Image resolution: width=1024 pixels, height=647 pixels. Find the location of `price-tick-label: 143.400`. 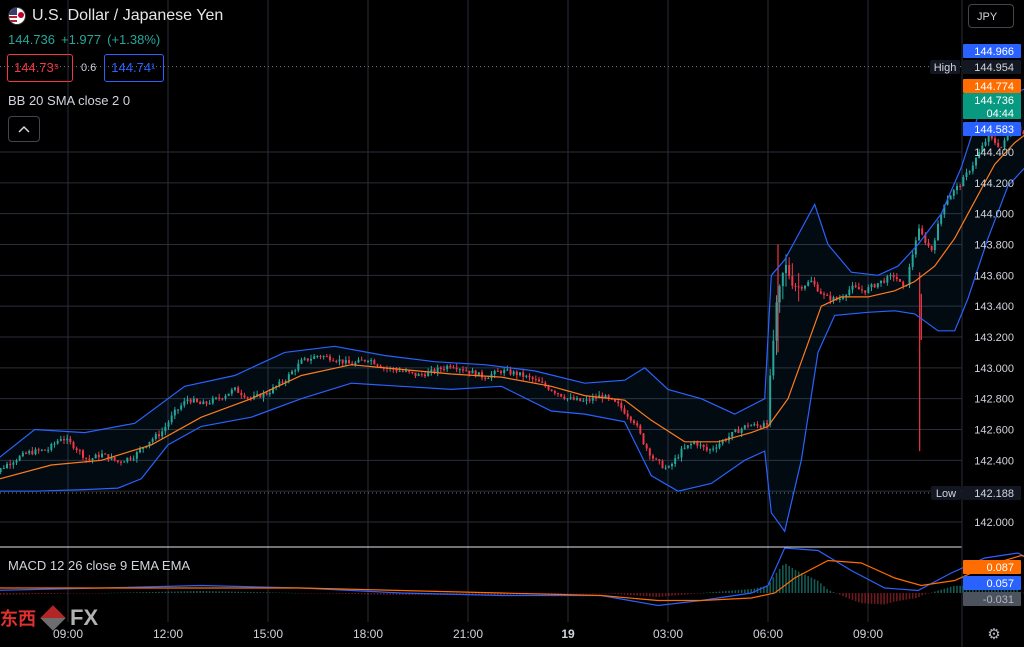

price-tick-label: 143.400 is located at coordinates (994, 307).